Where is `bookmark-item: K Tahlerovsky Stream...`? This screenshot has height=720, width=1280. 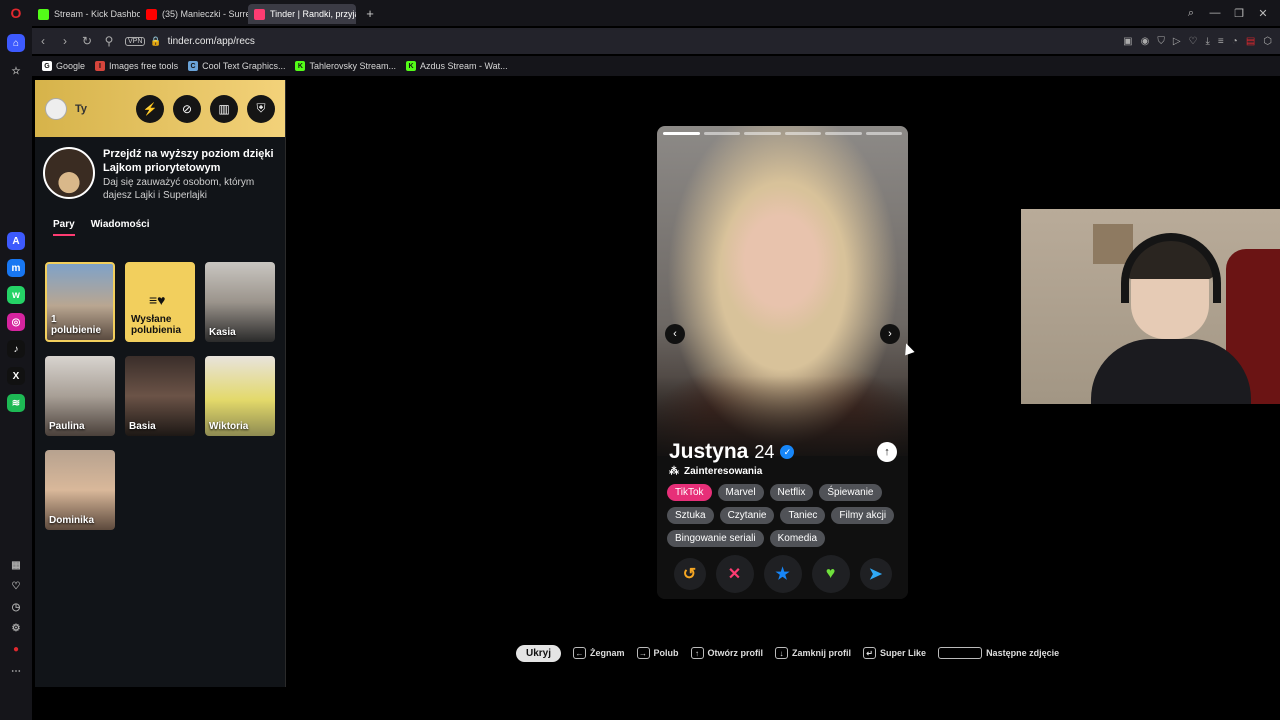 bookmark-item: K Tahlerovsky Stream... is located at coordinates (345, 66).